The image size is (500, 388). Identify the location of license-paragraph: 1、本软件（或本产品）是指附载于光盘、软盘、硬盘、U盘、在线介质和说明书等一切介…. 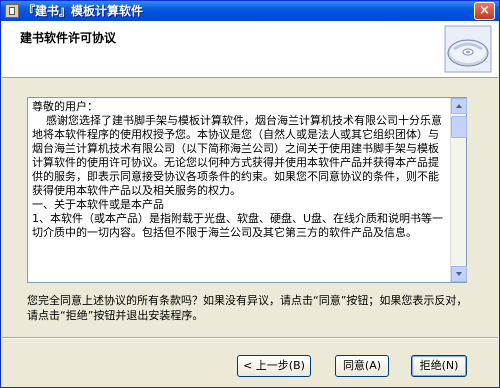
(238, 225).